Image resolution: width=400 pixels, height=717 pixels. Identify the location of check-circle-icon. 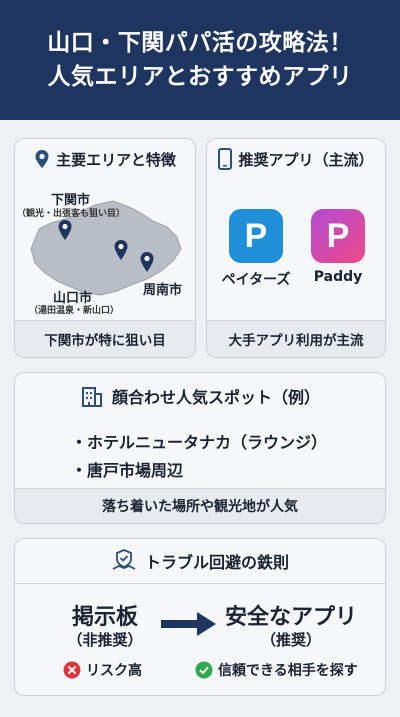
(204, 670).